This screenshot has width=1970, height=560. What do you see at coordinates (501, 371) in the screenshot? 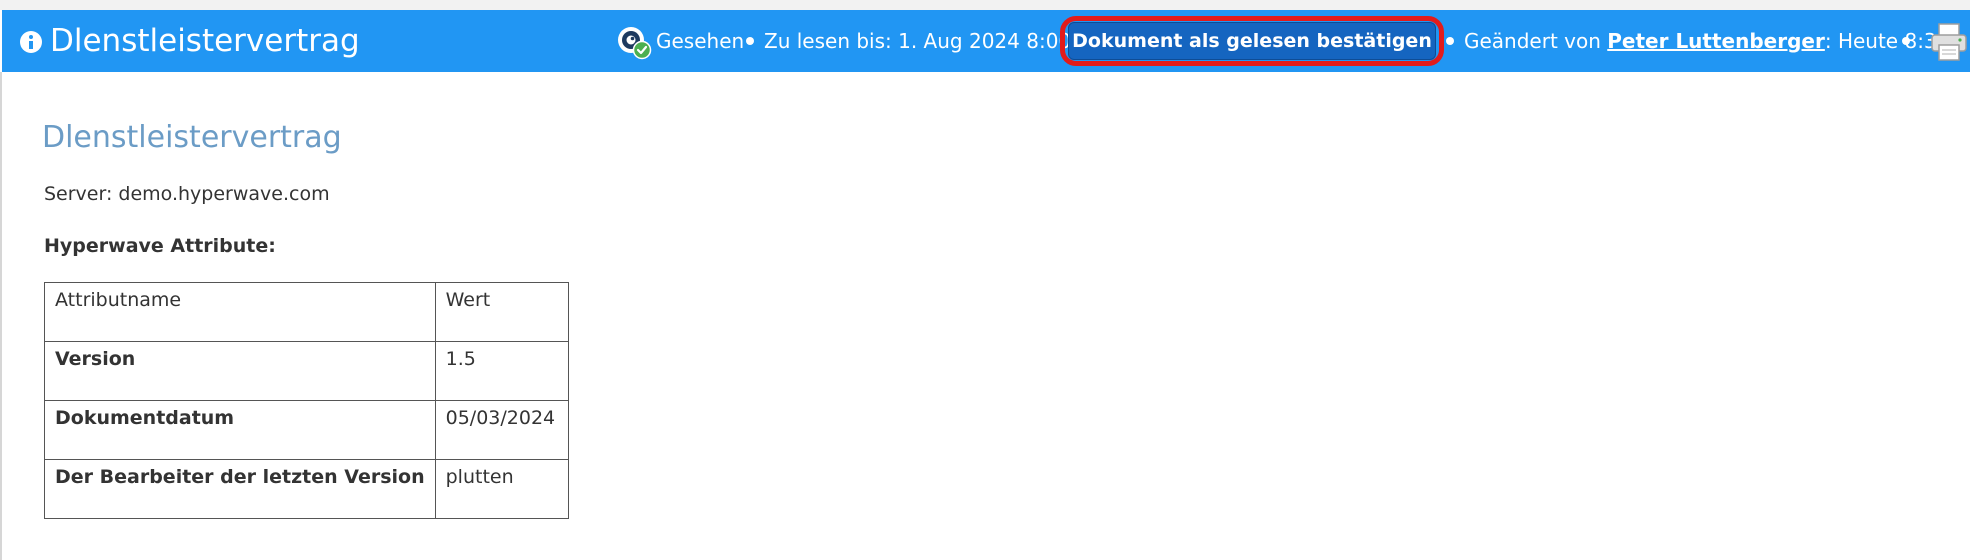
I see `table-cell-value: 1.5` at bounding box center [501, 371].